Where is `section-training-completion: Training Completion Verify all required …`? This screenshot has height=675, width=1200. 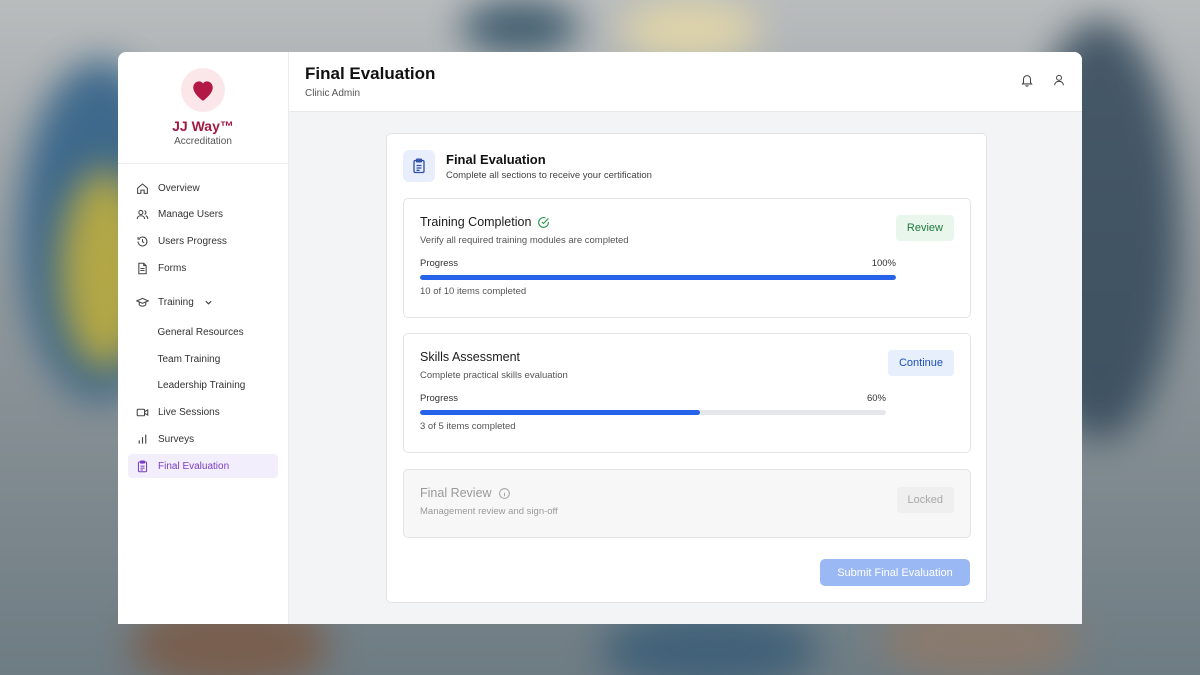 section-training-completion: Training Completion Verify all required … is located at coordinates (687, 258).